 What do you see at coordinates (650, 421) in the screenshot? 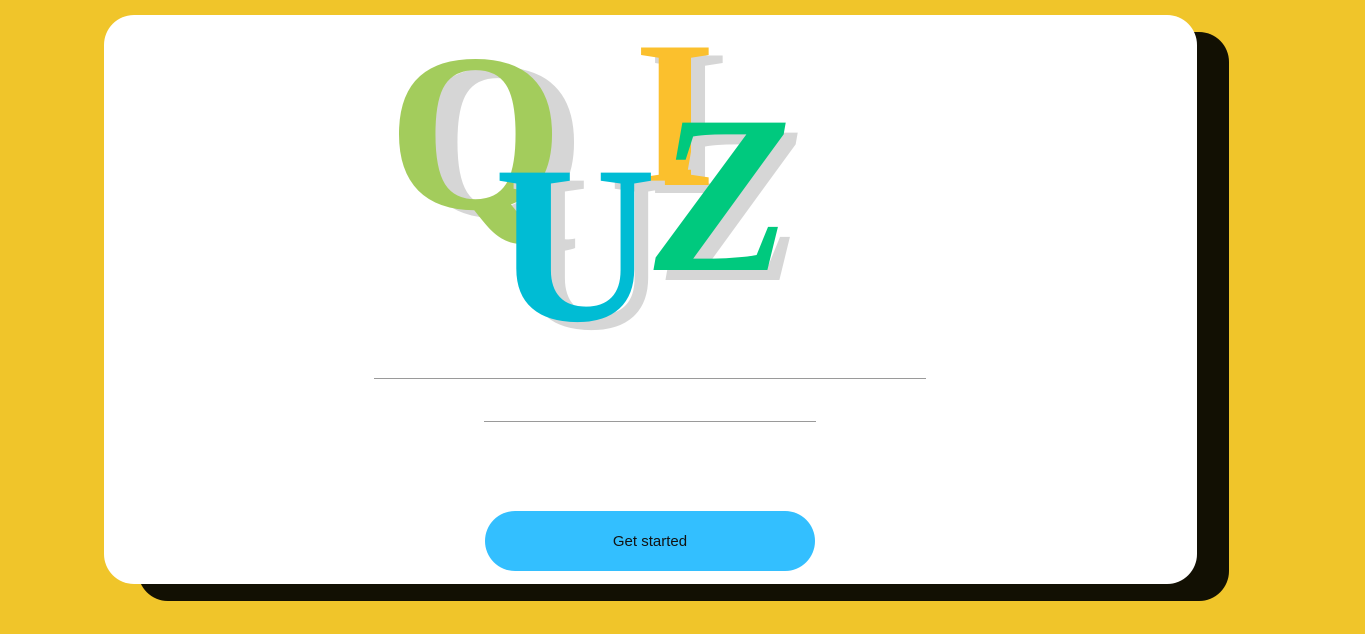
I see `code-field-underline` at bounding box center [650, 421].